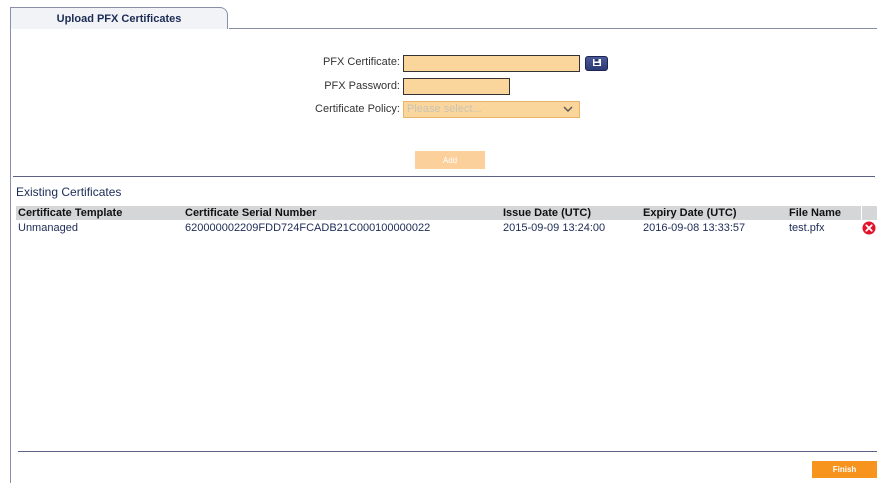 This screenshot has height=483, width=877. What do you see at coordinates (554, 228) in the screenshot?
I see `issue-date-cell: 2015-09-09 13:24:00` at bounding box center [554, 228].